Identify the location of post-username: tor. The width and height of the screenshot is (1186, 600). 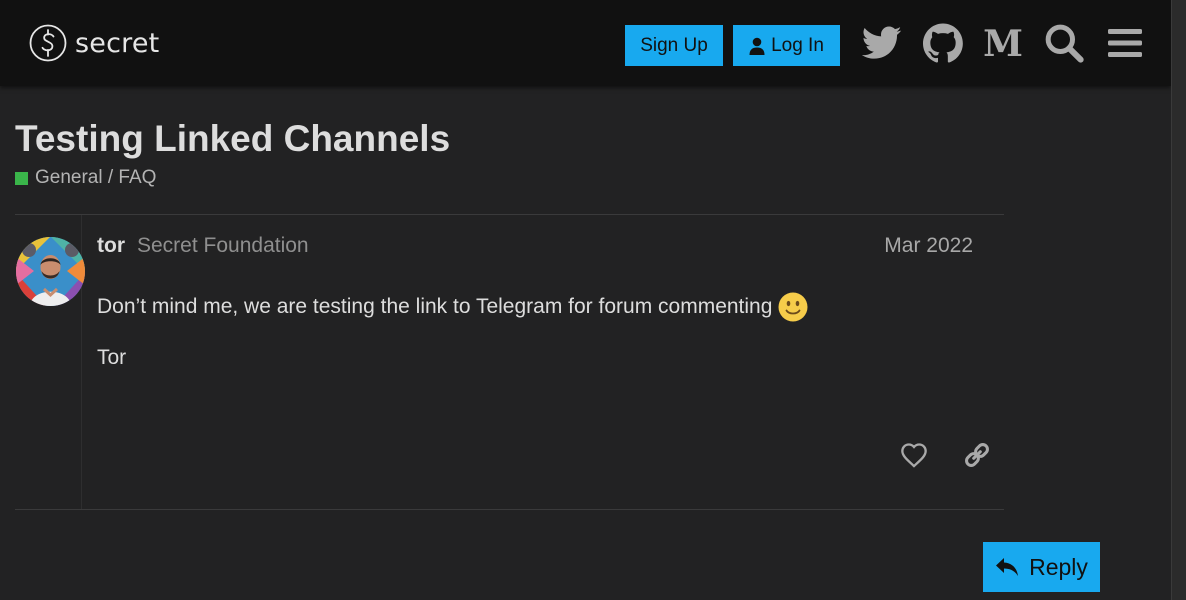
(111, 246).